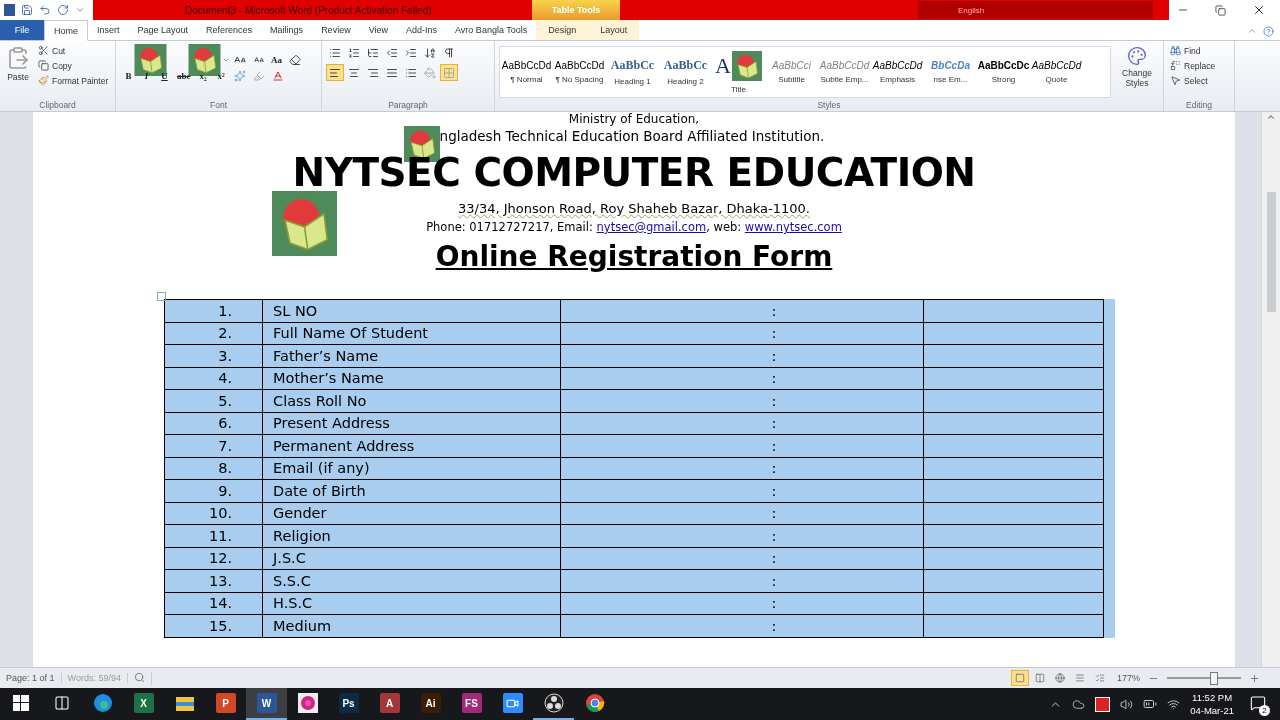  What do you see at coordinates (18, 58) in the screenshot?
I see `clipboard-icon` at bounding box center [18, 58].